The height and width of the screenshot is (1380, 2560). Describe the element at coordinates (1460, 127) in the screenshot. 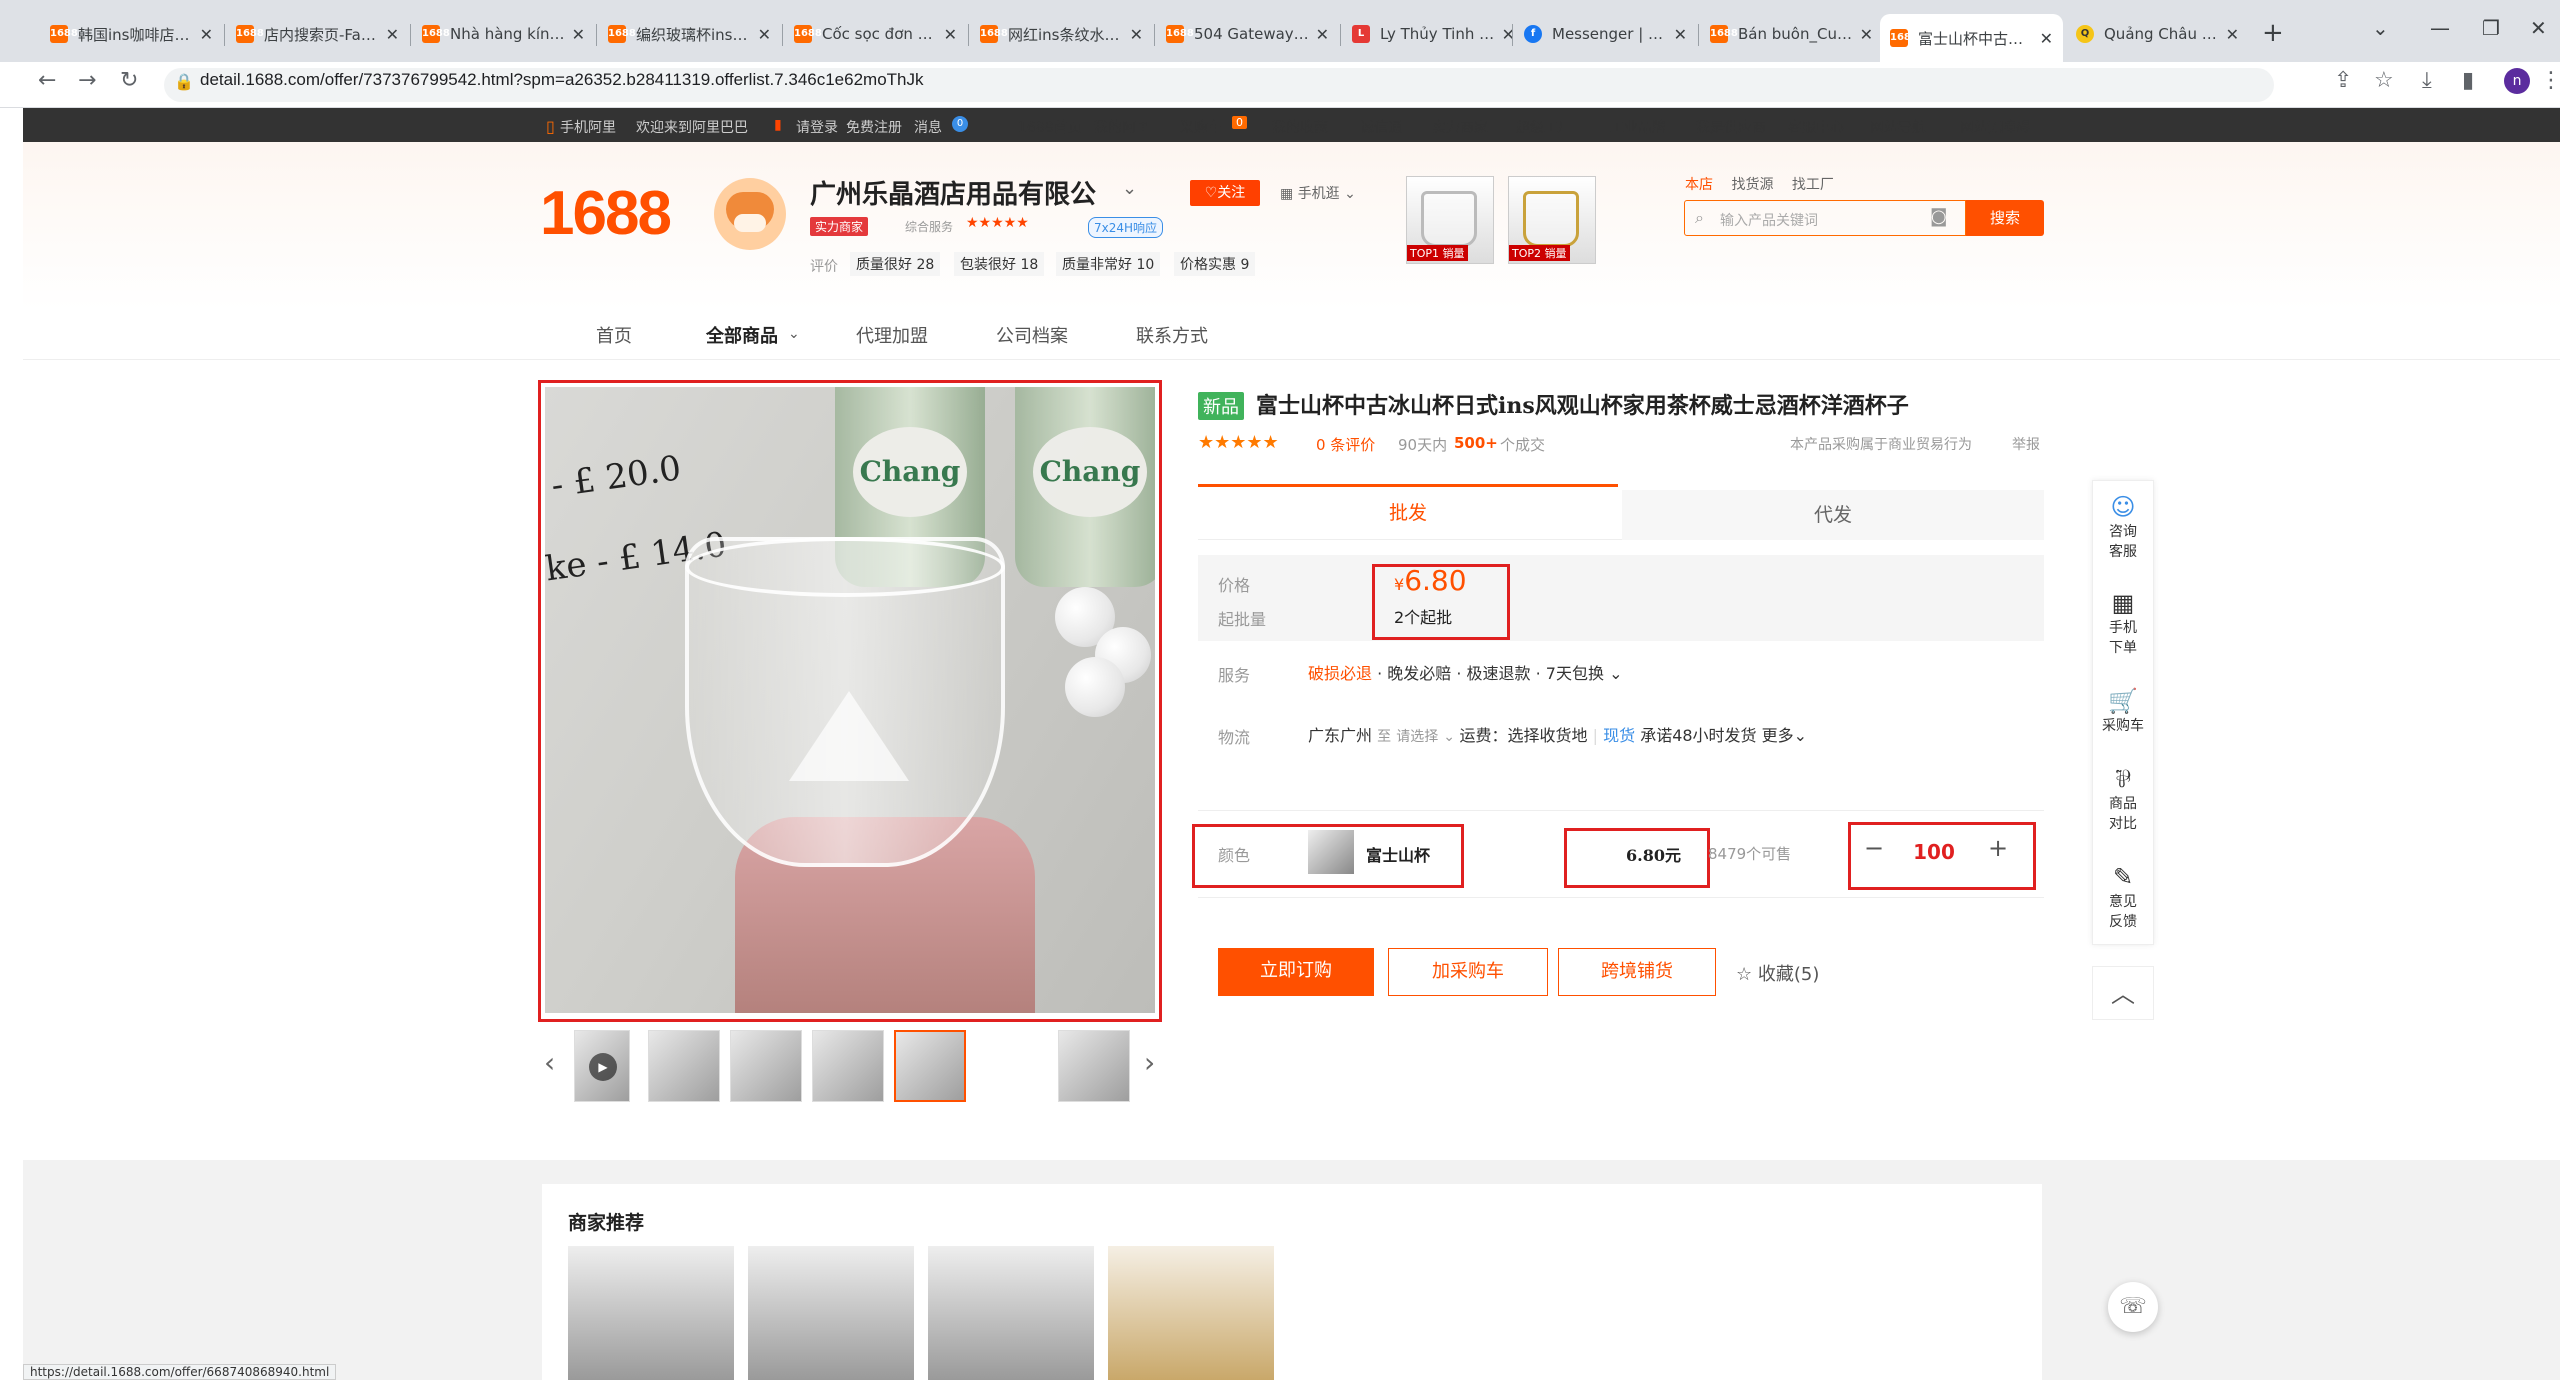

I see `topbar-link: 实力商家` at that location.